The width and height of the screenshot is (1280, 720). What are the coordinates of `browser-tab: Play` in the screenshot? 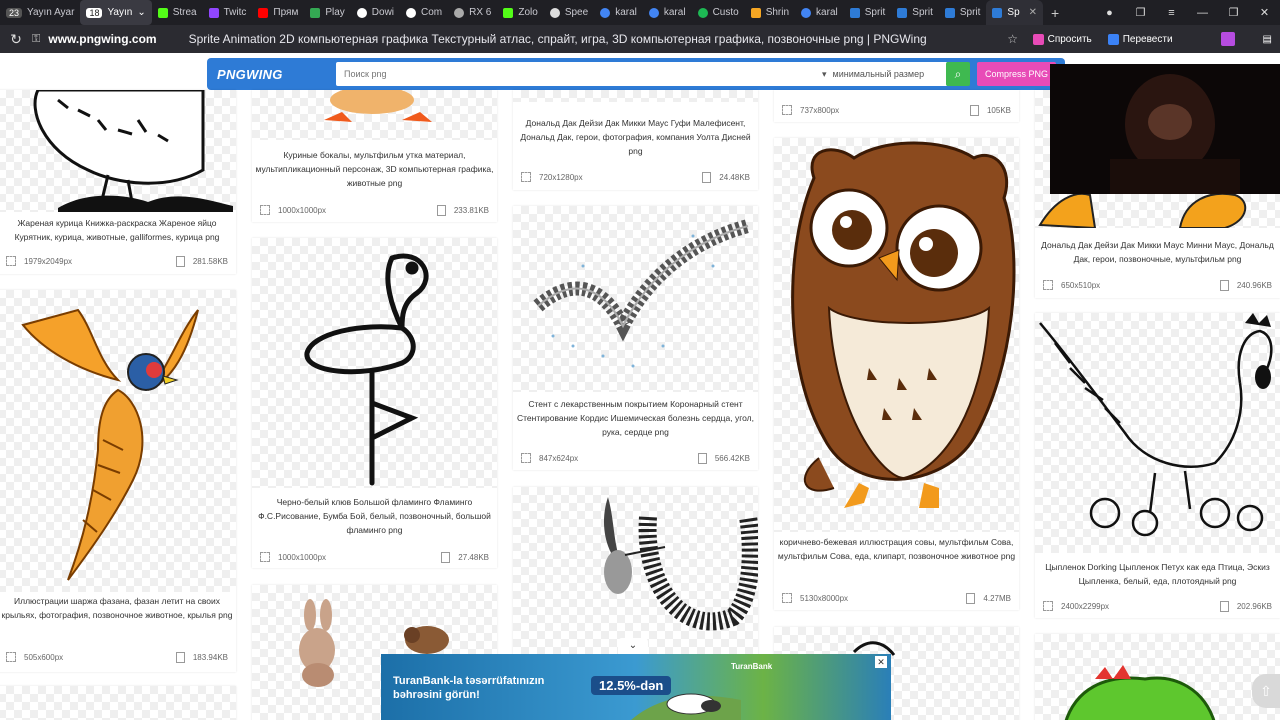 It's located at (327, 12).